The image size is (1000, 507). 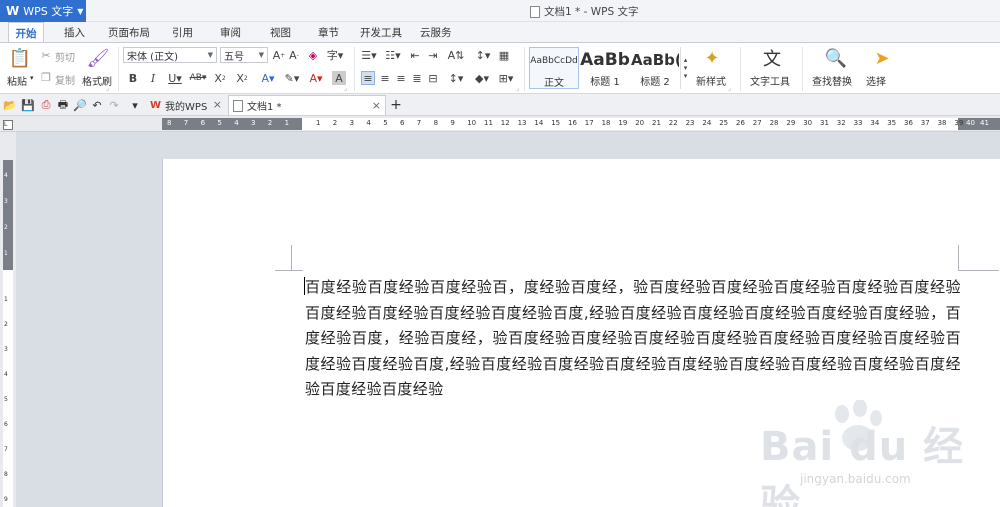 I want to click on ruler-number: 32, so click(x=841, y=123).